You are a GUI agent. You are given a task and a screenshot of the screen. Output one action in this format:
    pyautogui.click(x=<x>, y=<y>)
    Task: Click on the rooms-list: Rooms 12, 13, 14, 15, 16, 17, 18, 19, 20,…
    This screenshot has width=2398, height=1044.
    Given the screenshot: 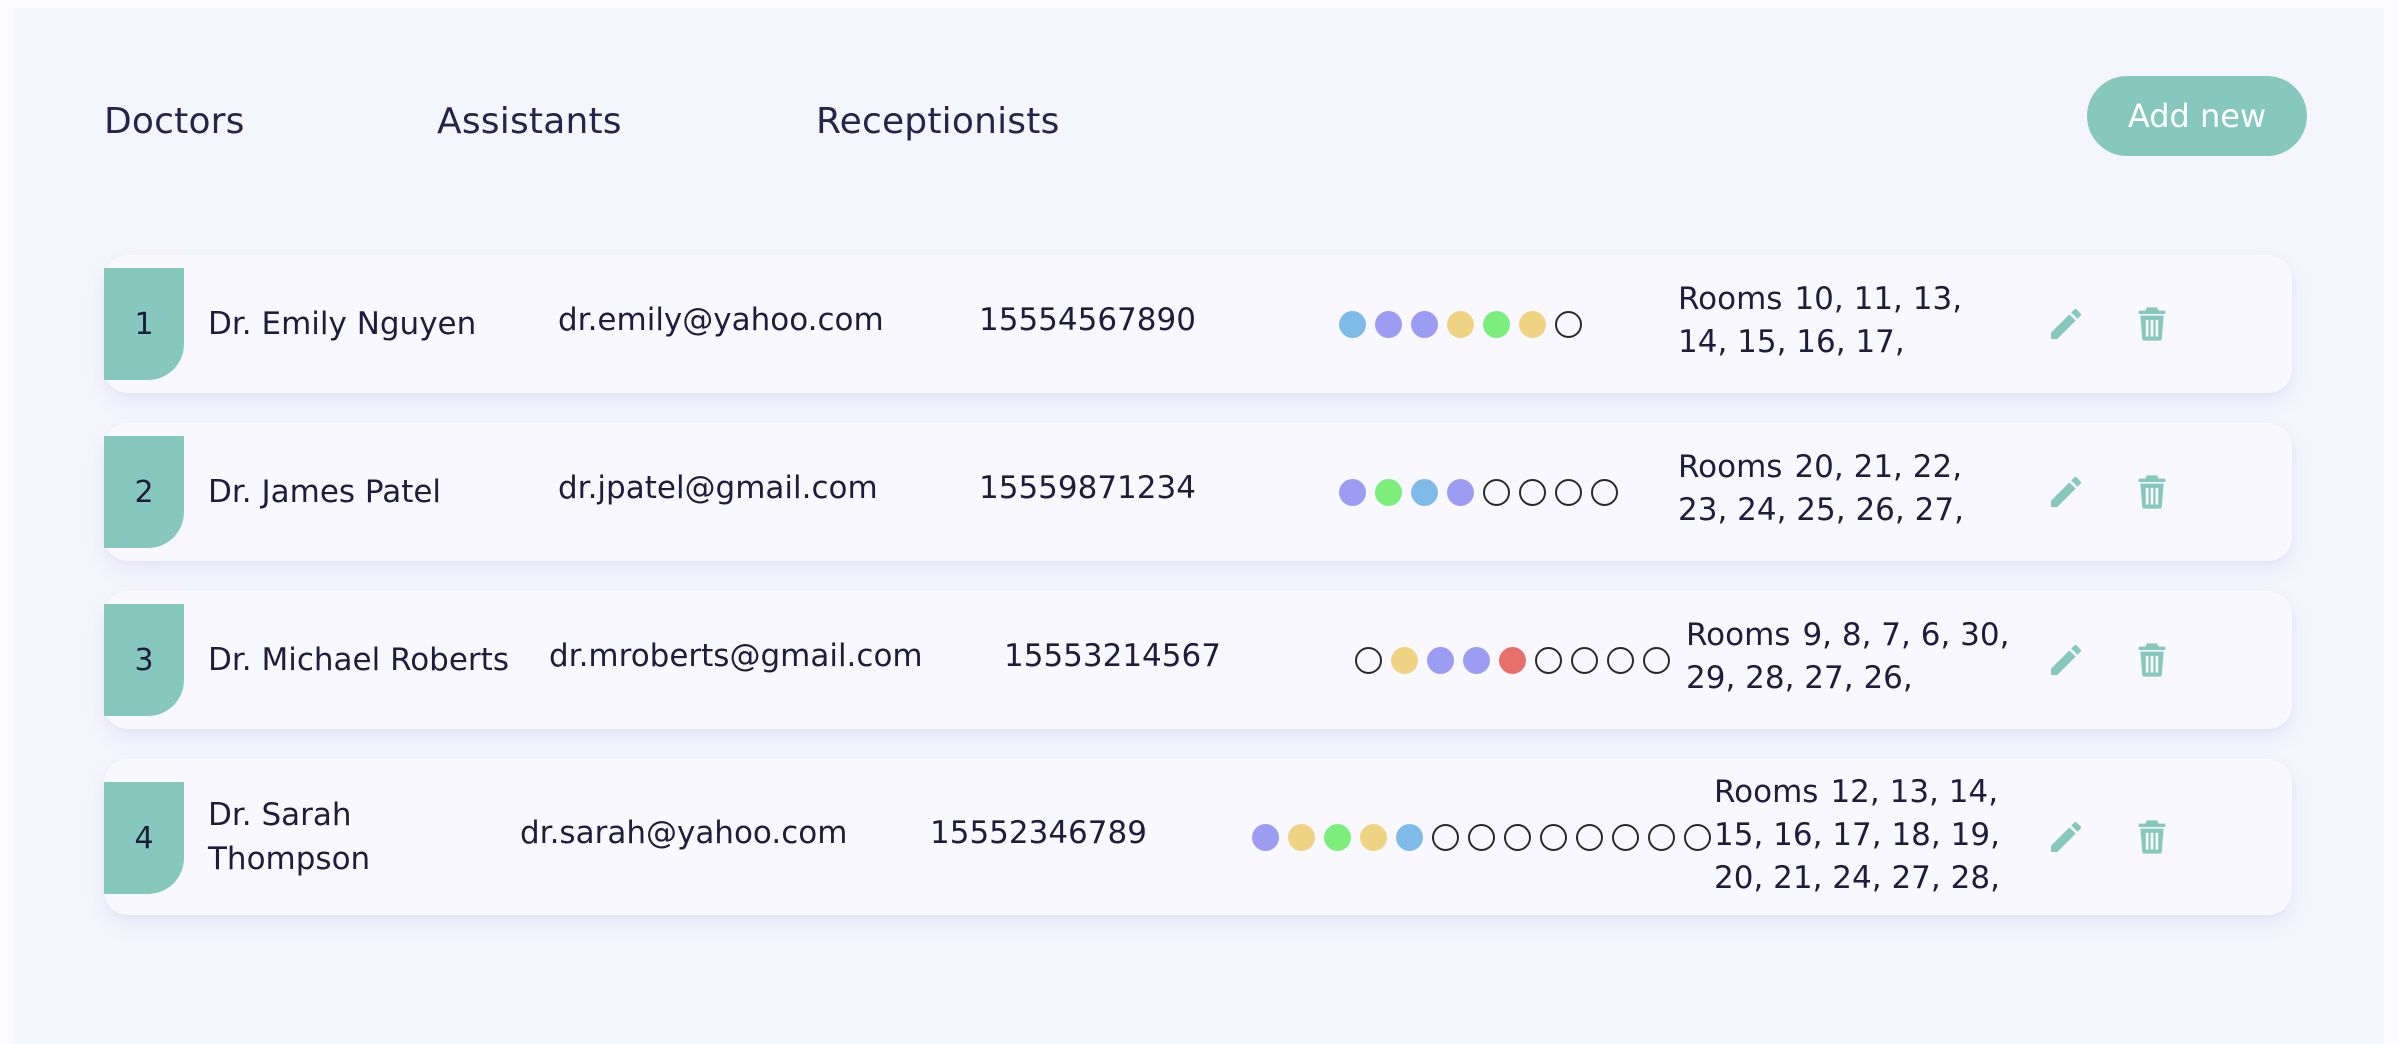 What is the action you would take?
    pyautogui.click(x=1874, y=835)
    